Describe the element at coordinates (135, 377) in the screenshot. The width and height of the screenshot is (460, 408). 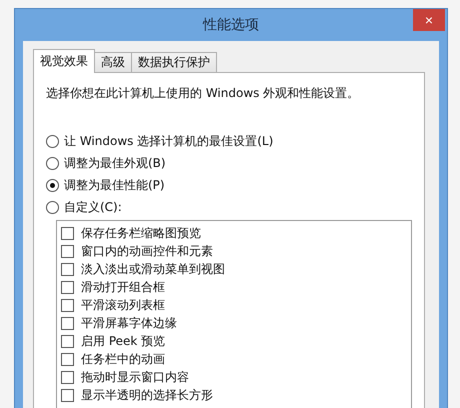
I see `checkbox-label: 拖动时显示窗口内容` at that location.